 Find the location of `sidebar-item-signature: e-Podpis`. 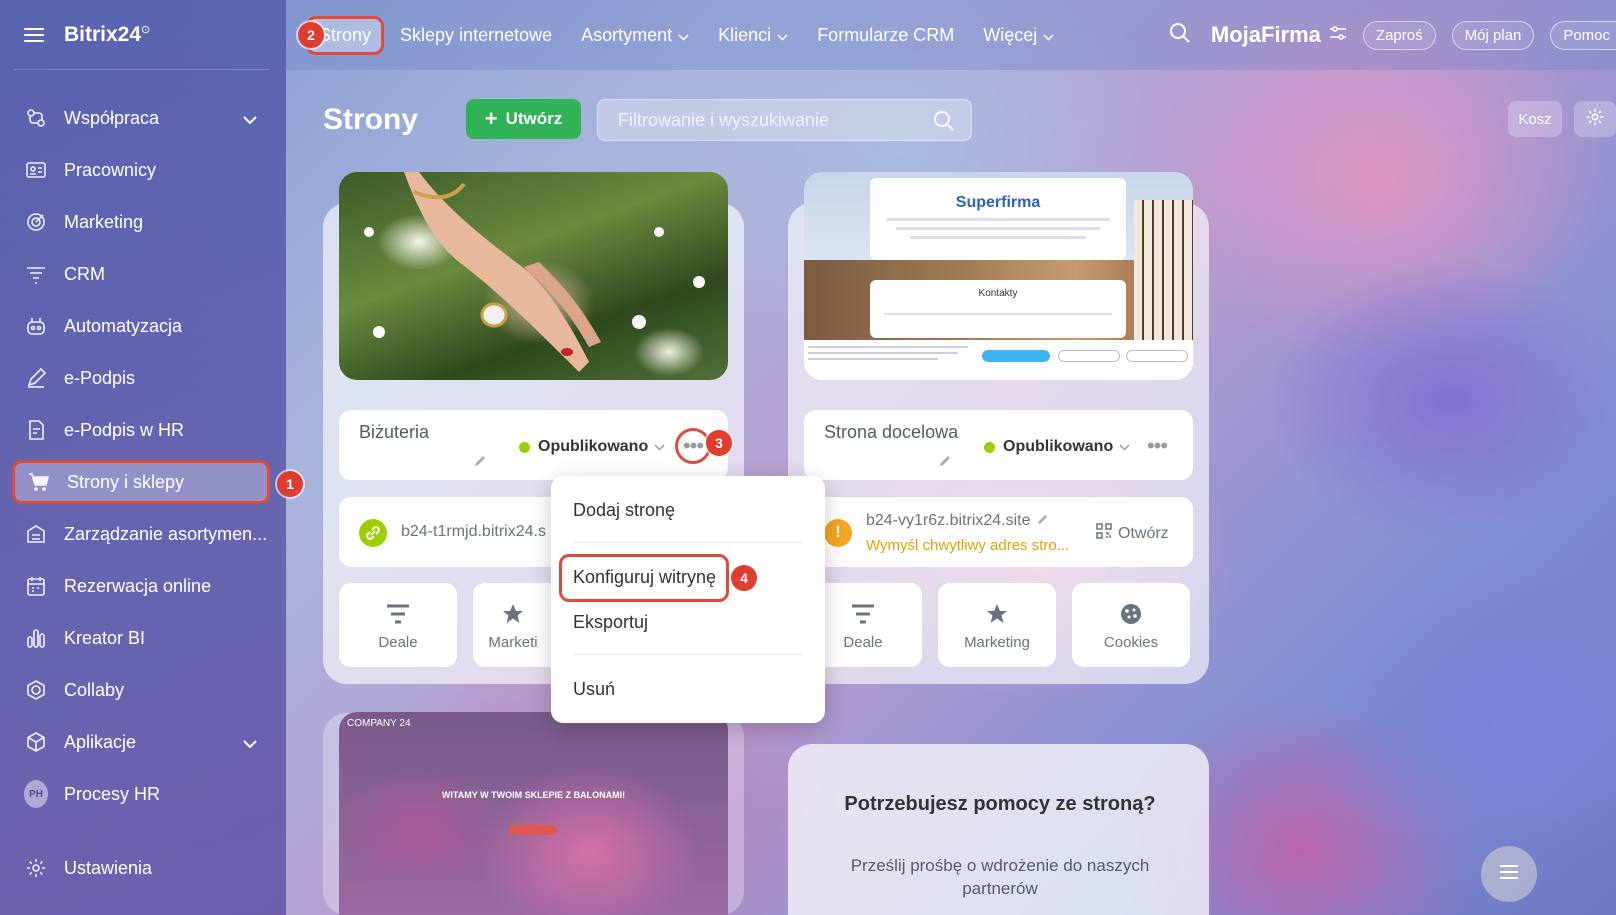

sidebar-item-signature: e-Podpis is located at coordinates (141, 378).